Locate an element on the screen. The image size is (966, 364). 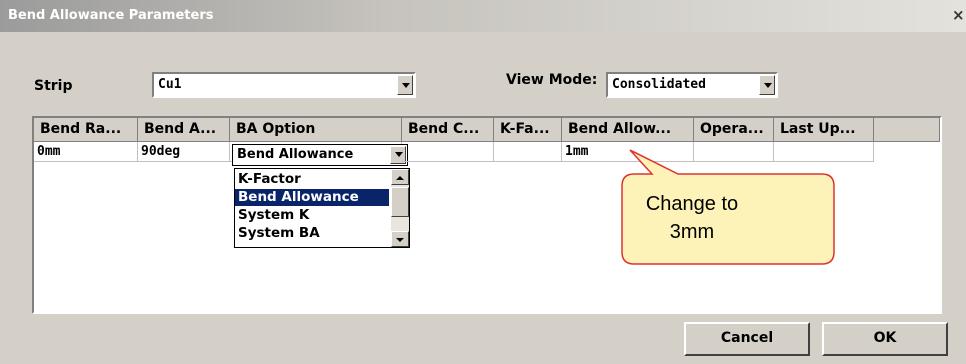
ok-button: OK is located at coordinates (885, 339).